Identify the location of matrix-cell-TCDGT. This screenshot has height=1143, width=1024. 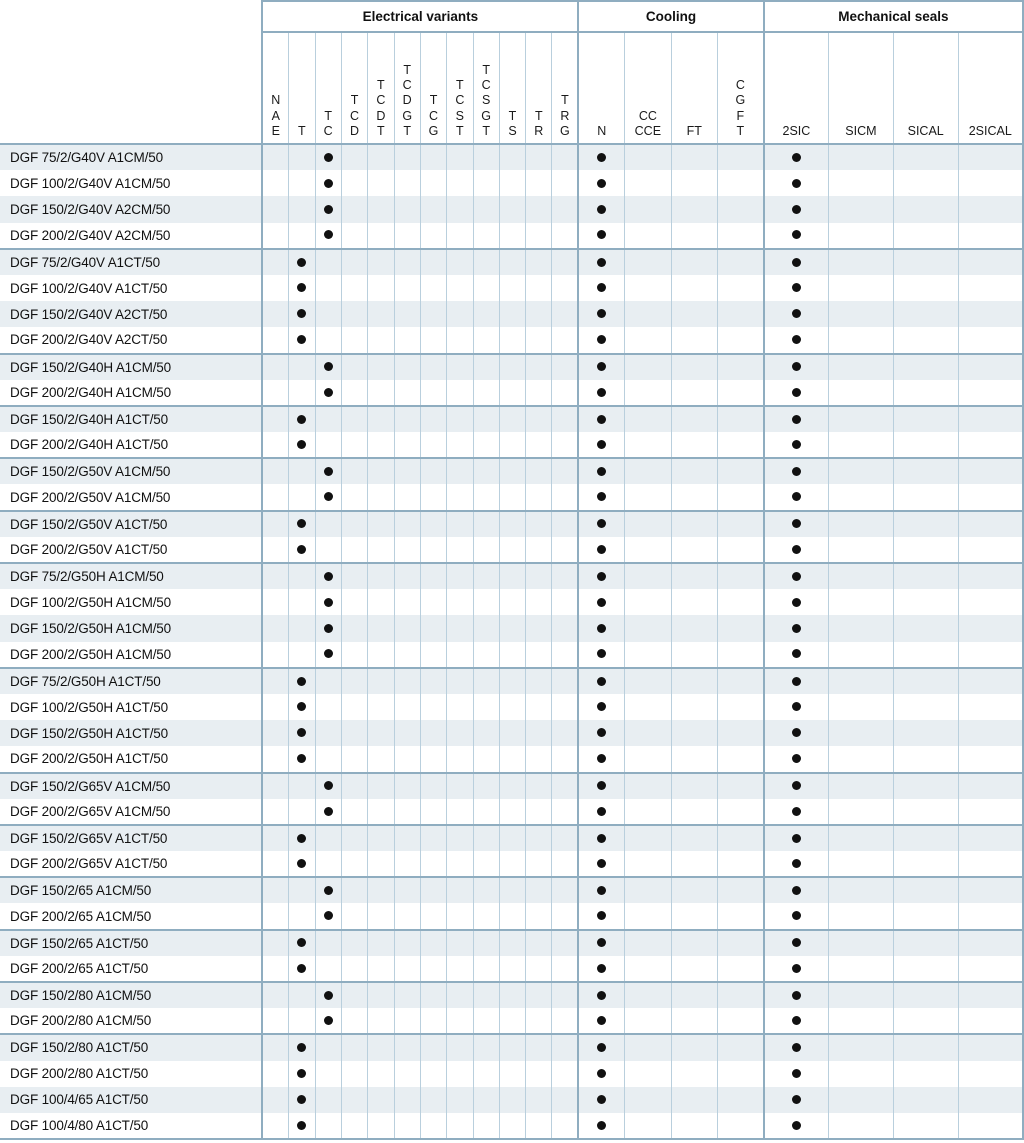
(407, 235).